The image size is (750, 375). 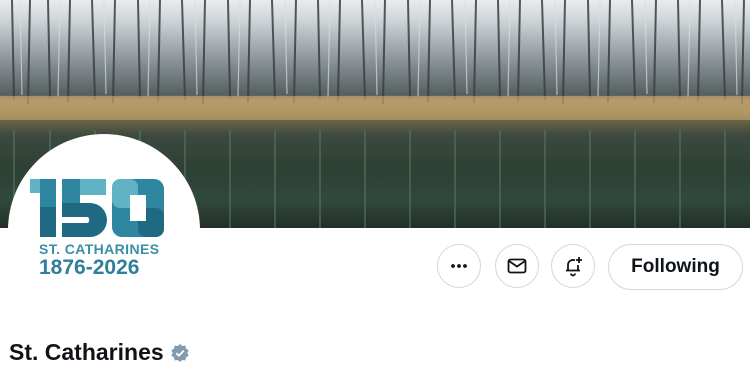 What do you see at coordinates (180, 353) in the screenshot?
I see `verified-badge-icon` at bounding box center [180, 353].